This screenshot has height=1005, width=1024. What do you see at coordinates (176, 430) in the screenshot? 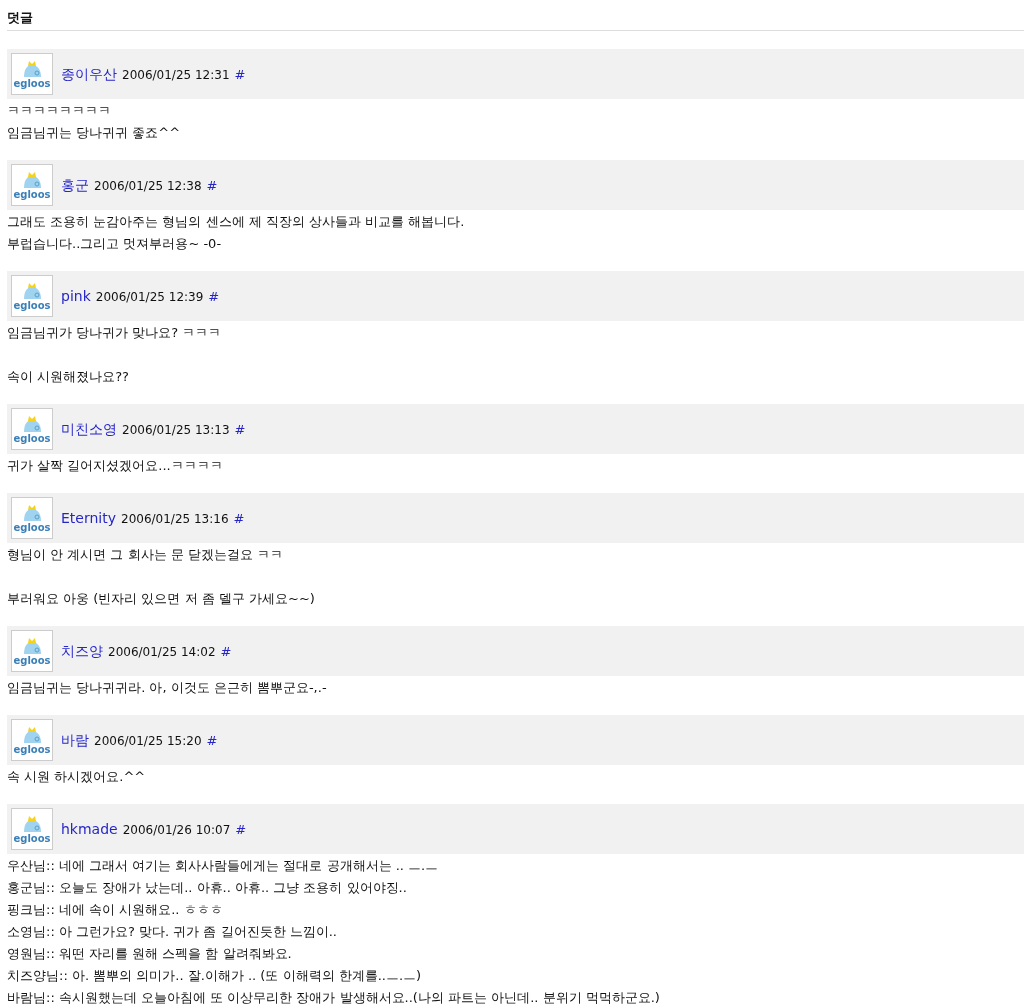
I see `comment-date: 2006/01/25 13:13` at bounding box center [176, 430].